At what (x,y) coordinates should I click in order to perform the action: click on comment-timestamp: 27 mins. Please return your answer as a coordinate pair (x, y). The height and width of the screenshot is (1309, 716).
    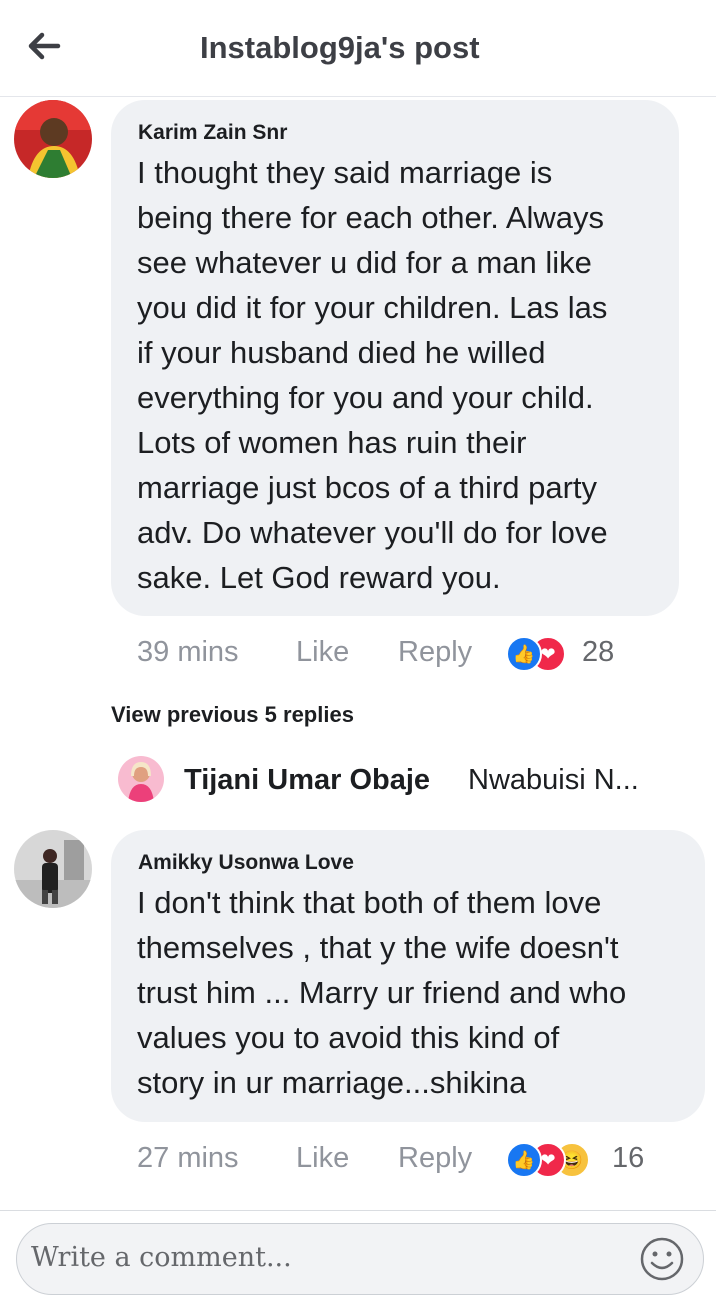
    Looking at the image, I should click on (188, 1158).